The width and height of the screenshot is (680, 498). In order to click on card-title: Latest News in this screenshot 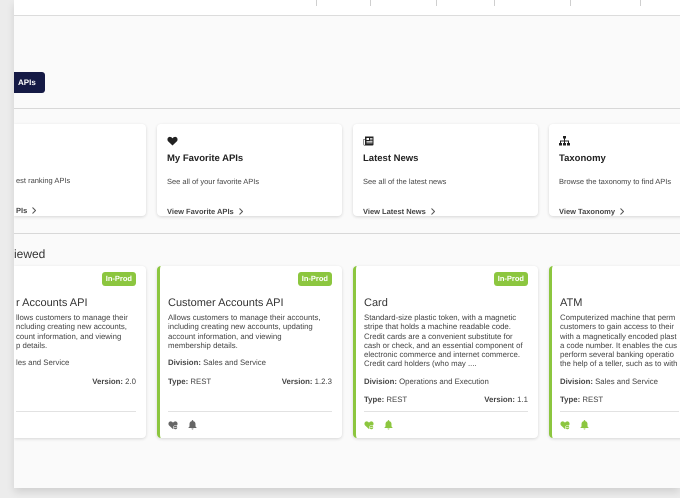, I will do `click(390, 159)`.